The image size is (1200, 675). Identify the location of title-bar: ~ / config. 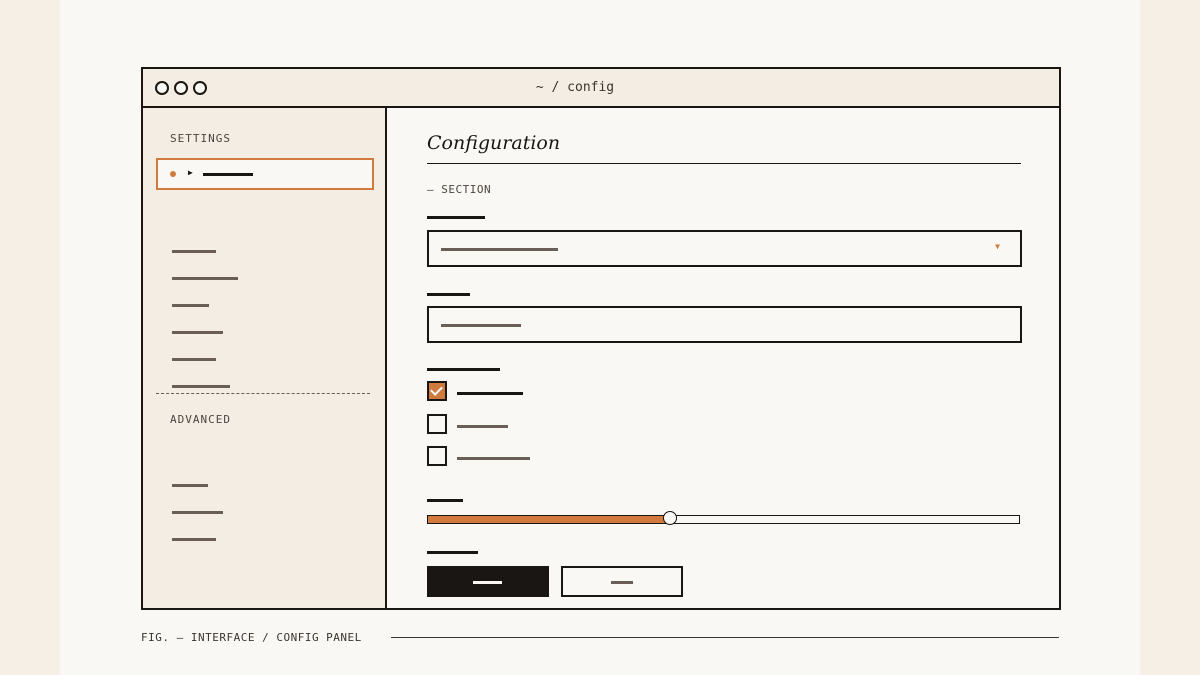
(601, 88).